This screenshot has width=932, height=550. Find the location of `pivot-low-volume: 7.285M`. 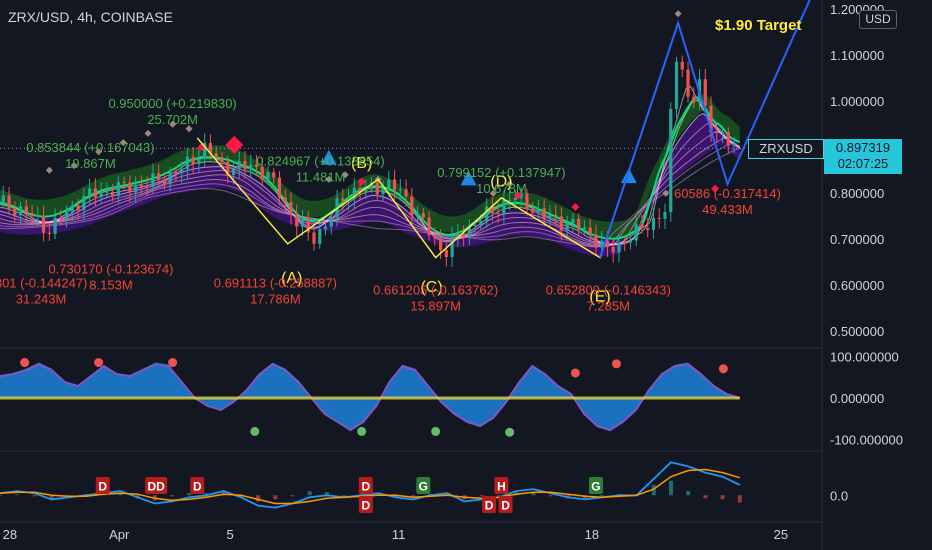

pivot-low-volume: 7.285M is located at coordinates (608, 305).